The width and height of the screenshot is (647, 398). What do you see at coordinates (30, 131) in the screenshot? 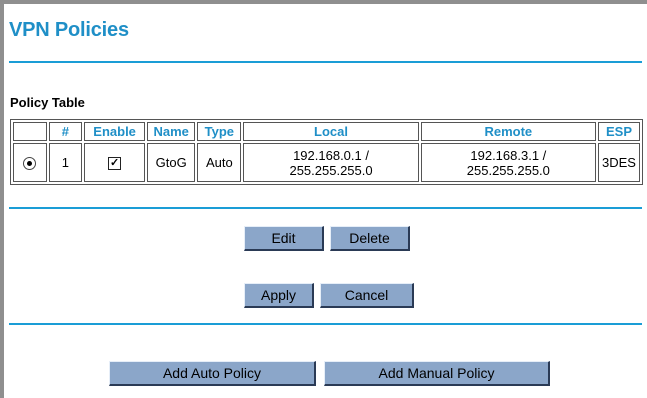
I see `column-header-select` at bounding box center [30, 131].